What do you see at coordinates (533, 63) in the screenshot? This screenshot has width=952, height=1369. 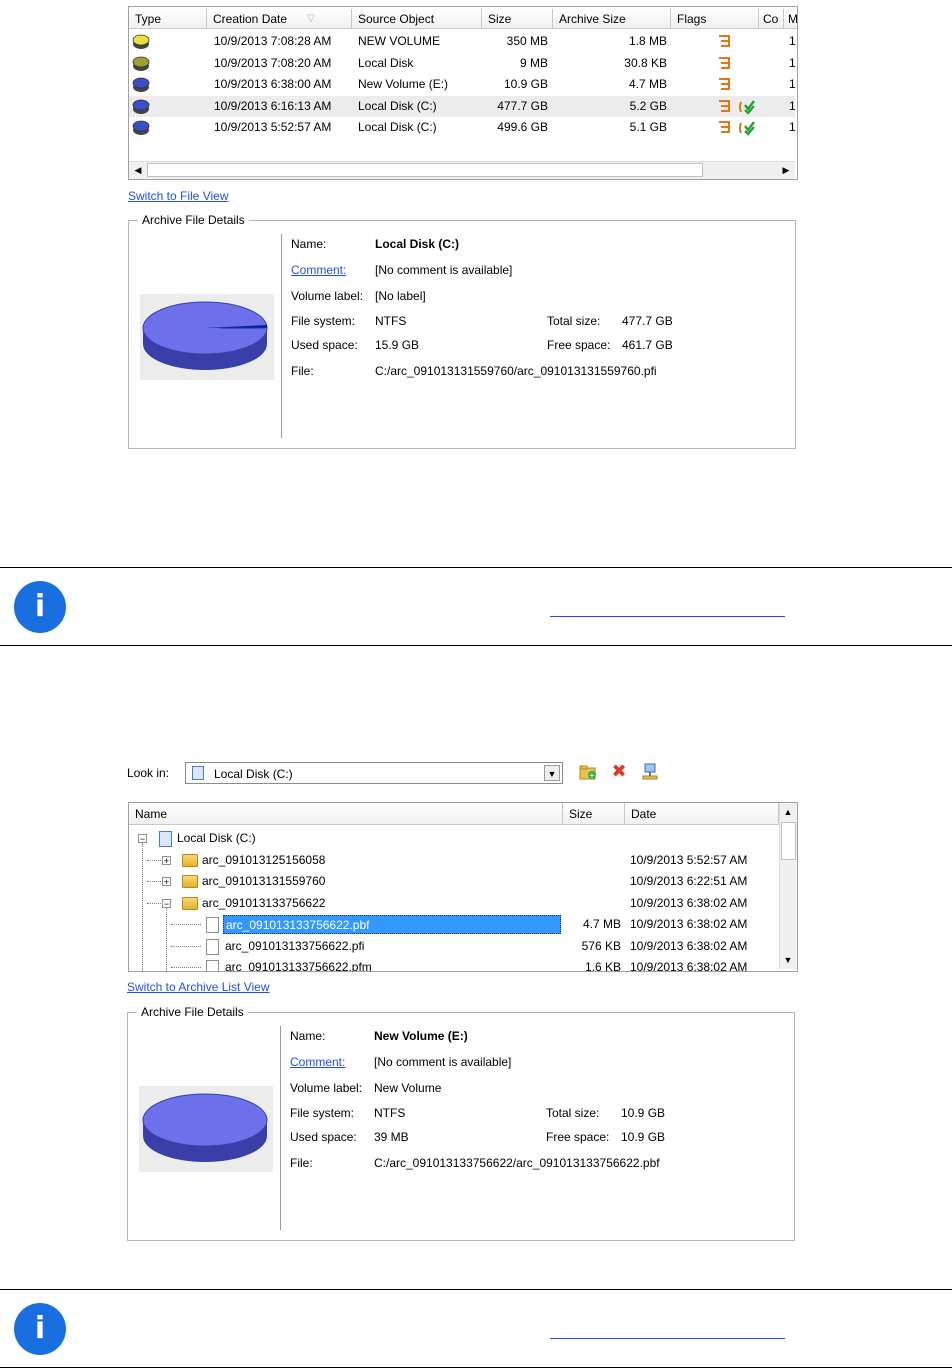 I see `size-cell: 9 MB` at bounding box center [533, 63].